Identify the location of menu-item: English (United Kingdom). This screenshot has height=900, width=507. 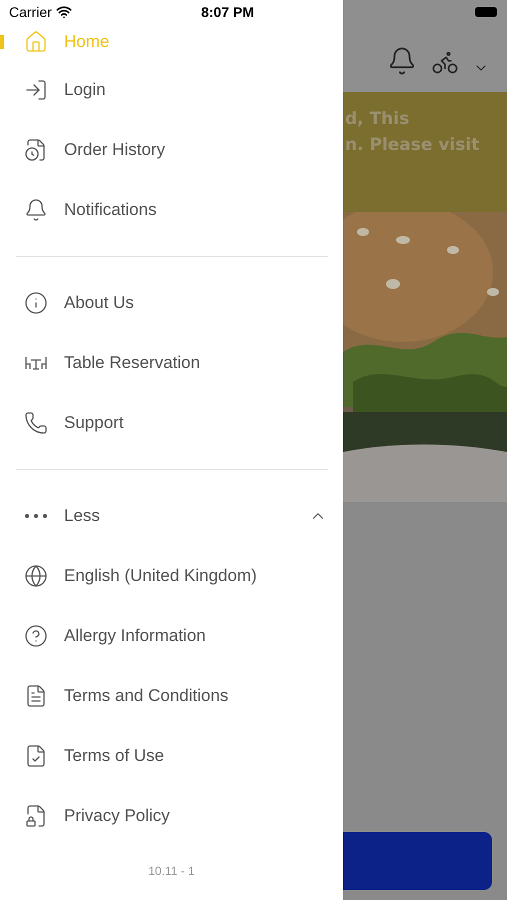
(171, 576).